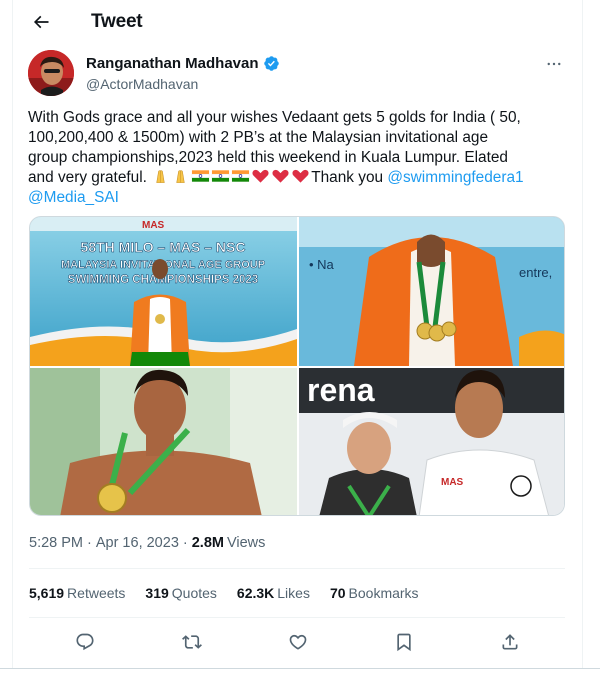 This screenshot has height=675, width=600. What do you see at coordinates (47, 593) in the screenshot?
I see `retweets-count: 5,619` at bounding box center [47, 593].